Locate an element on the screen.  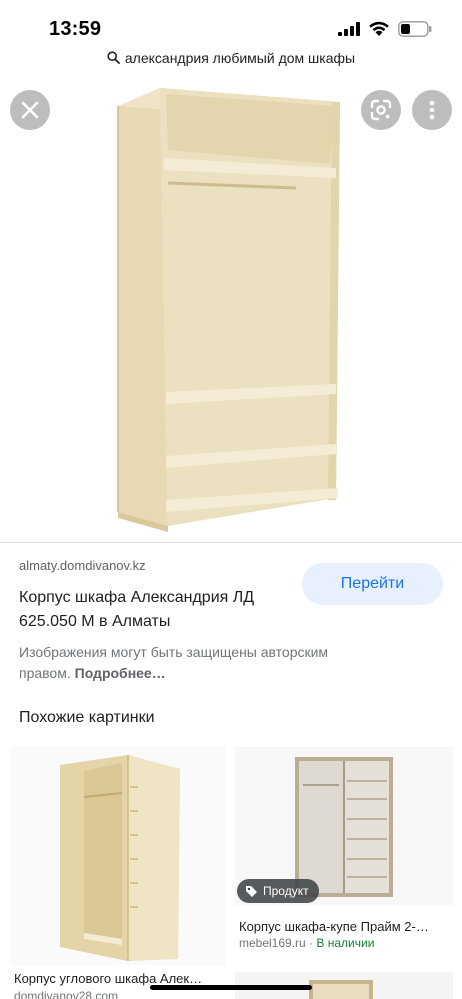
cellular-signal-icon is located at coordinates (349, 29).